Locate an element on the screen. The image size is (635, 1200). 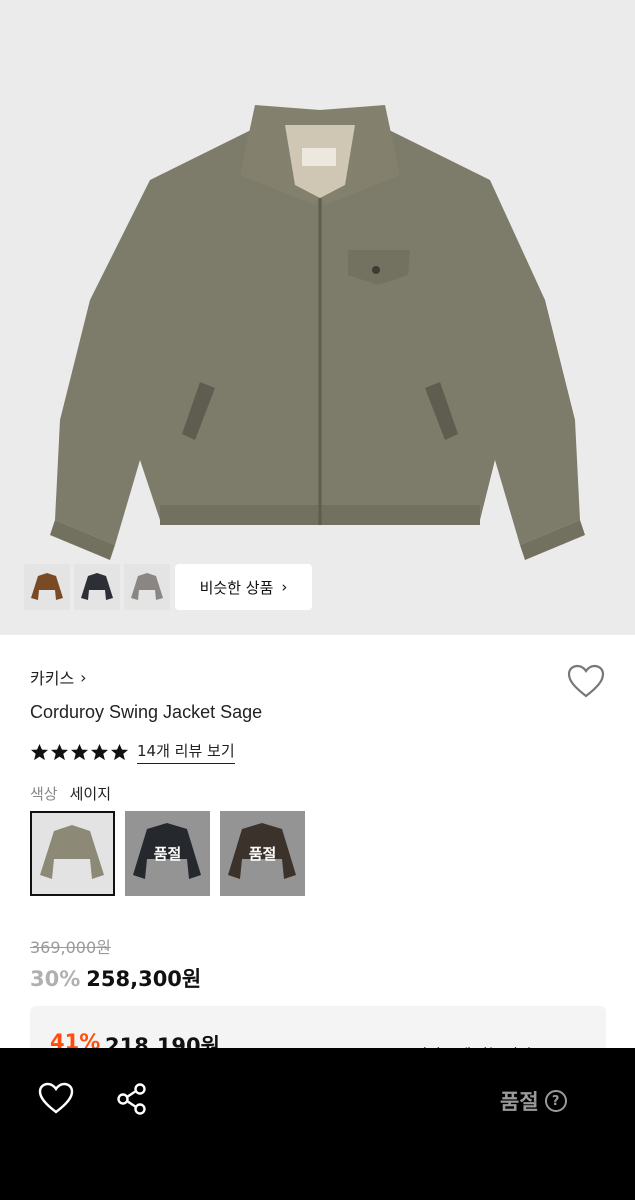
jacket-brown-thumbnail-icon is located at coordinates (47, 586).